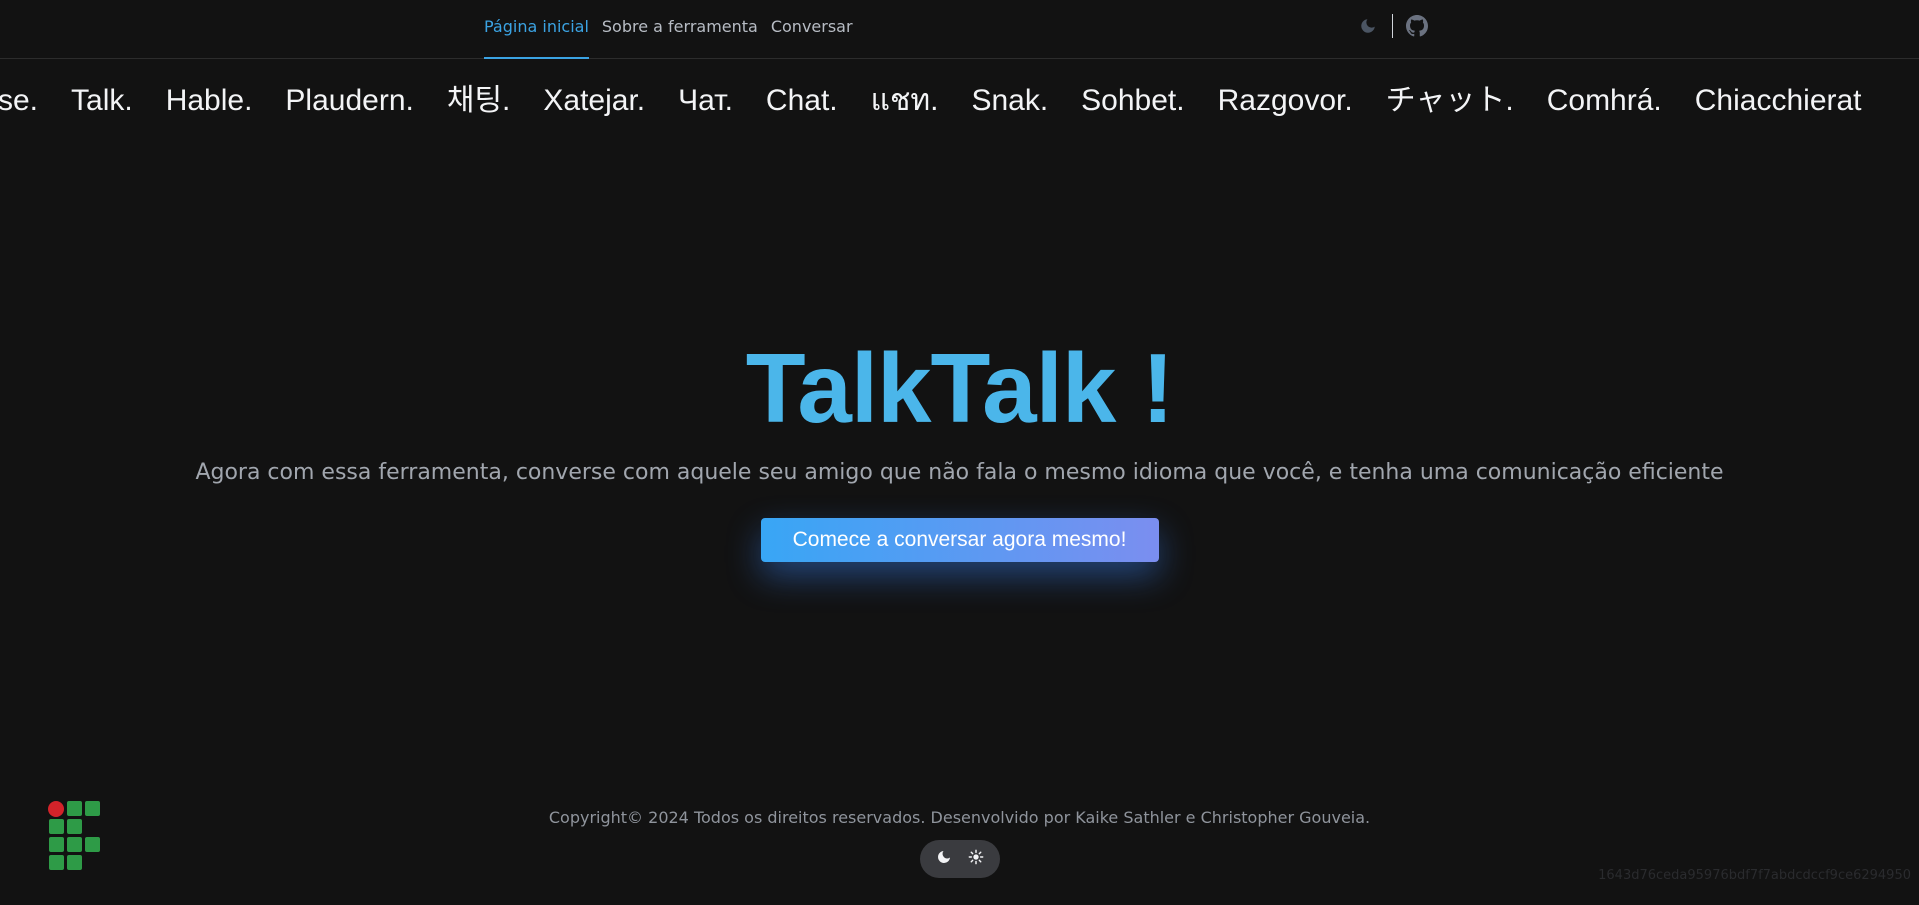 The width and height of the screenshot is (1919, 905). I want to click on marquee-word: チャット., so click(1449, 100).